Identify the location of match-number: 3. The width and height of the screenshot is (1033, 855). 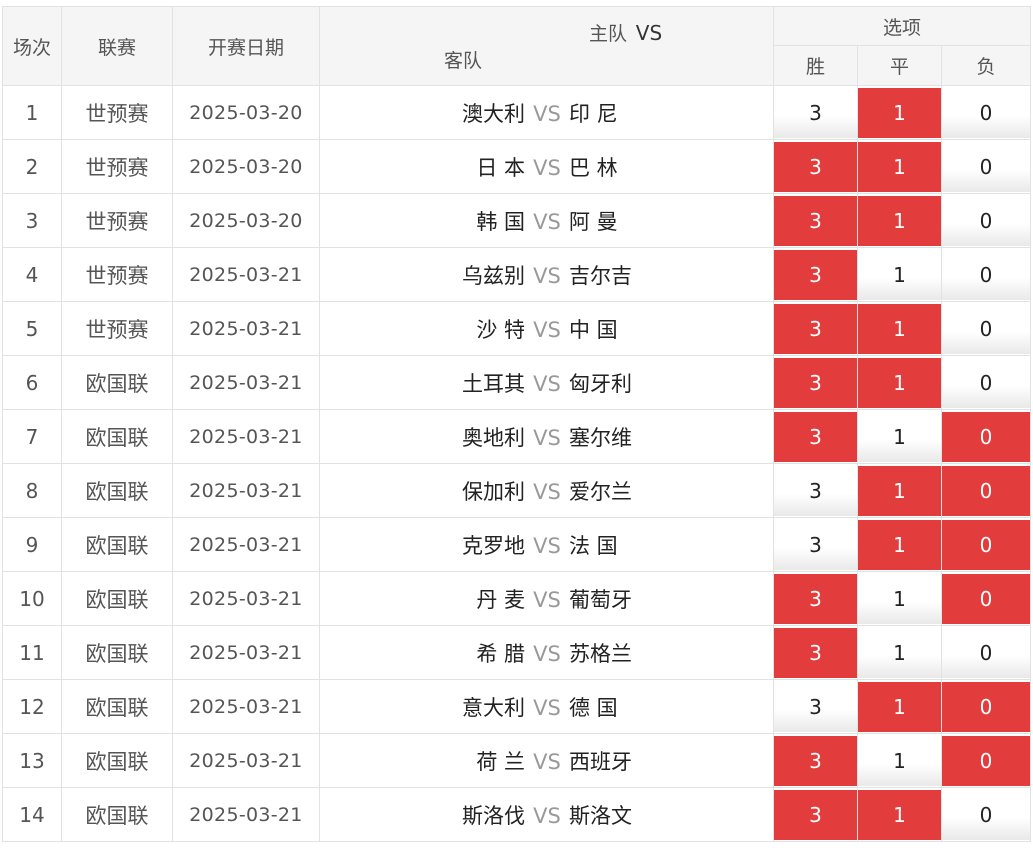
(32, 220).